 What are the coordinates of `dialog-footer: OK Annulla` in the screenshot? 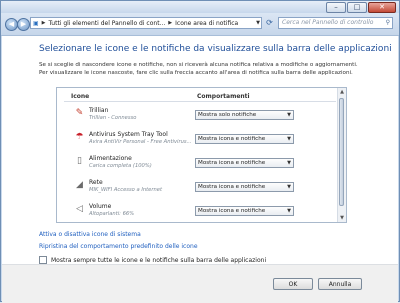 It's located at (200, 283).